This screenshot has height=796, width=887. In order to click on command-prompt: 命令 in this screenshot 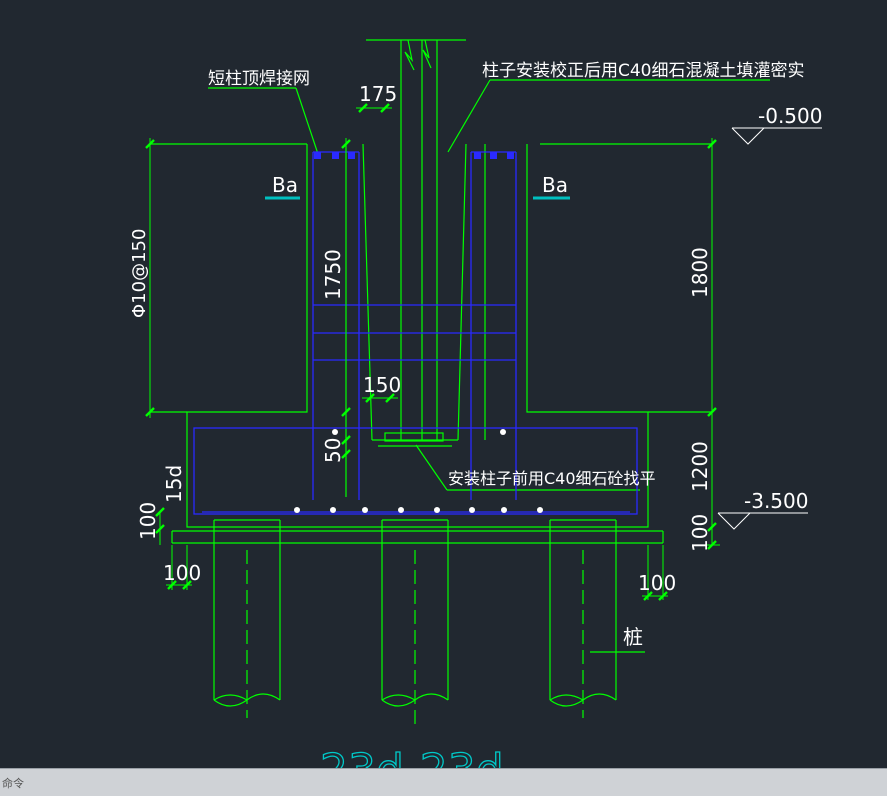, I will do `click(13, 783)`.